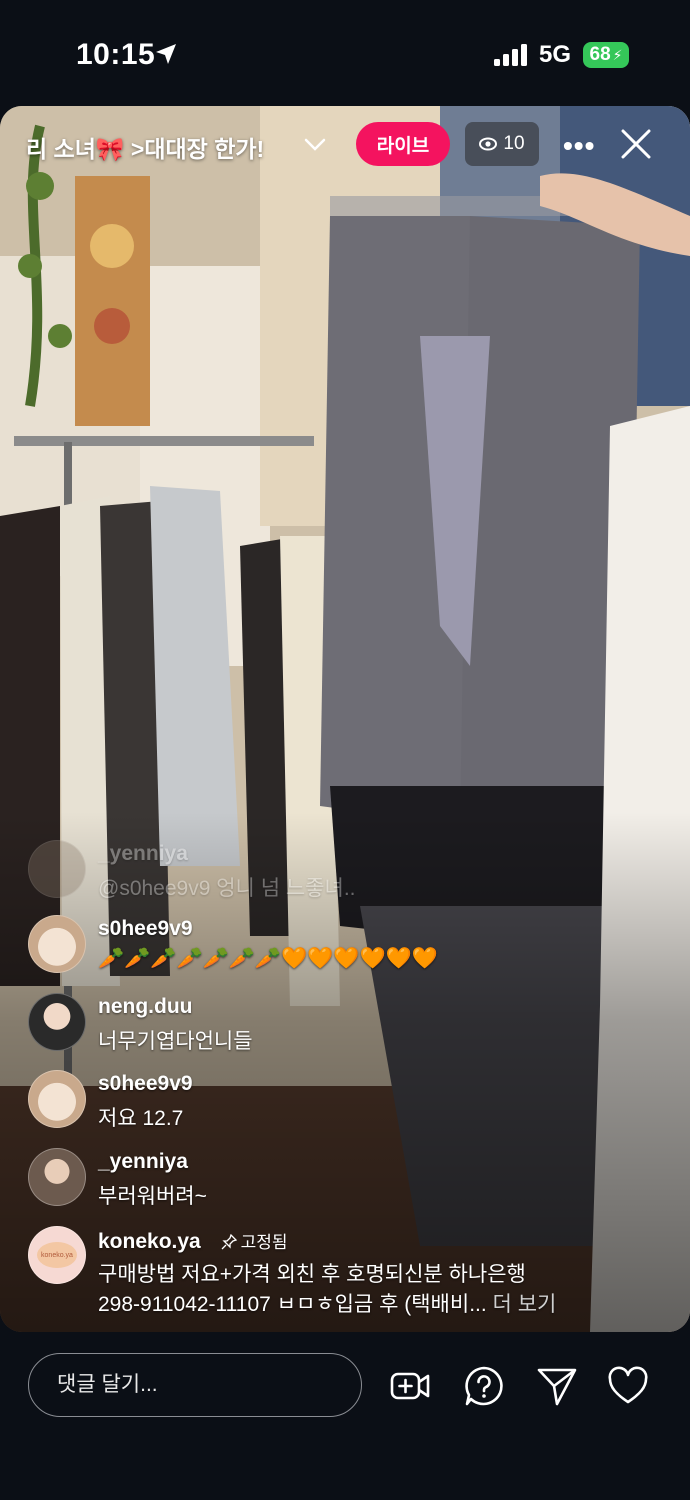 The height and width of the screenshot is (1500, 690). Describe the element at coordinates (628, 1386) in the screenshot. I see `heart-icon` at that location.